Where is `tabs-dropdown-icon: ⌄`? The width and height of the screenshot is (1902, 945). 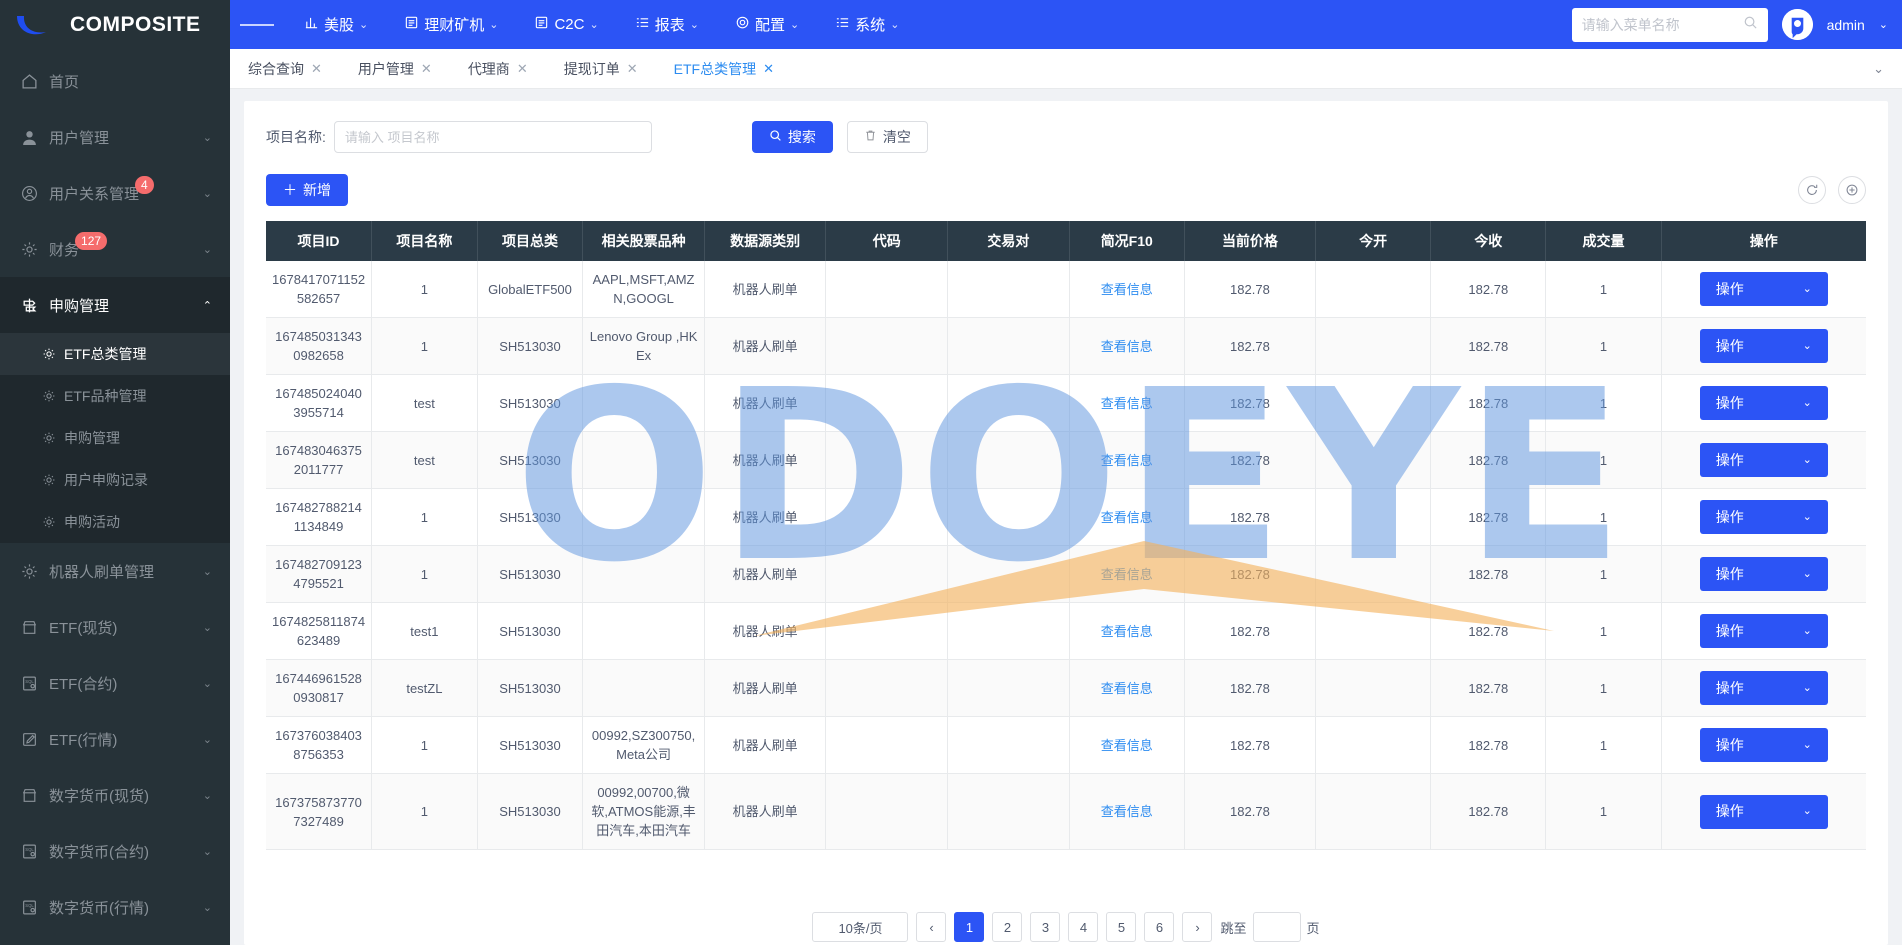
tabs-dropdown-icon: ⌄ is located at coordinates (1878, 69).